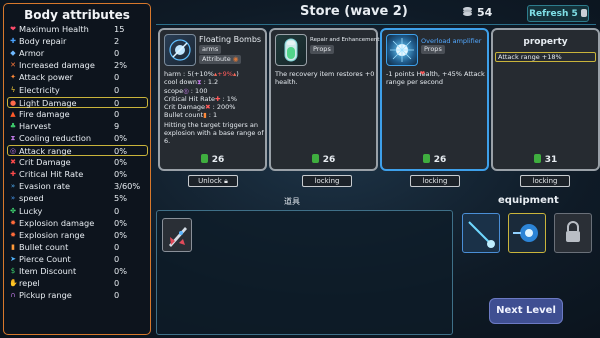  What do you see at coordinates (35, 125) in the screenshot?
I see `attribute-name: Harvest` at bounding box center [35, 125].